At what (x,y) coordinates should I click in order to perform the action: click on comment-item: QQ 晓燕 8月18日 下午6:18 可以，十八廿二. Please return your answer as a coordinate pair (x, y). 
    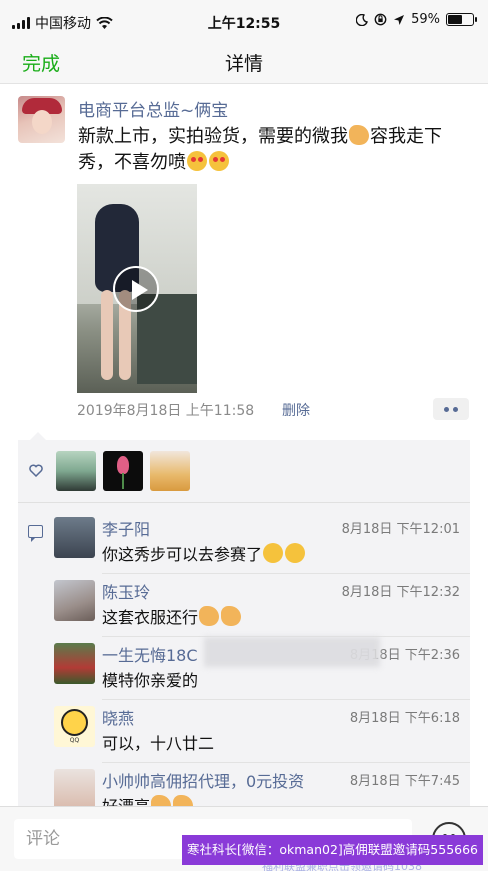
    Looking at the image, I should click on (262, 737).